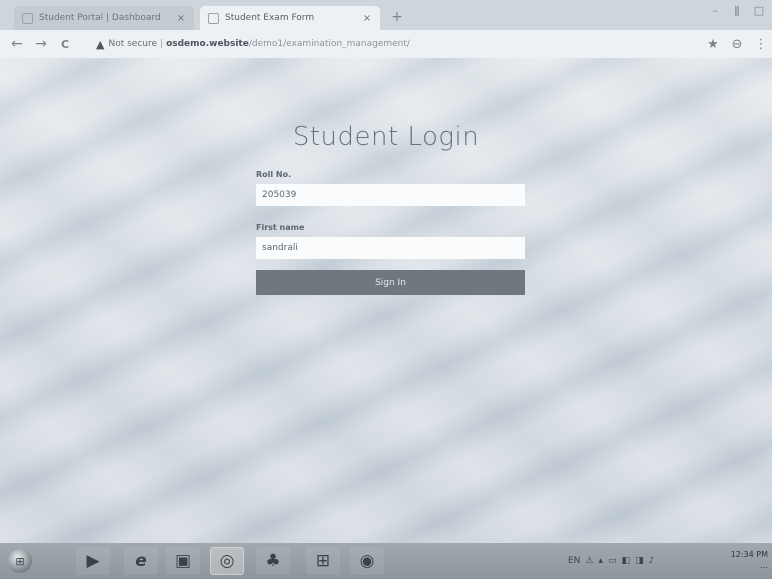 The height and width of the screenshot is (579, 772). Describe the element at coordinates (41, 44) in the screenshot. I see `forward-arrow-icon: →` at that location.